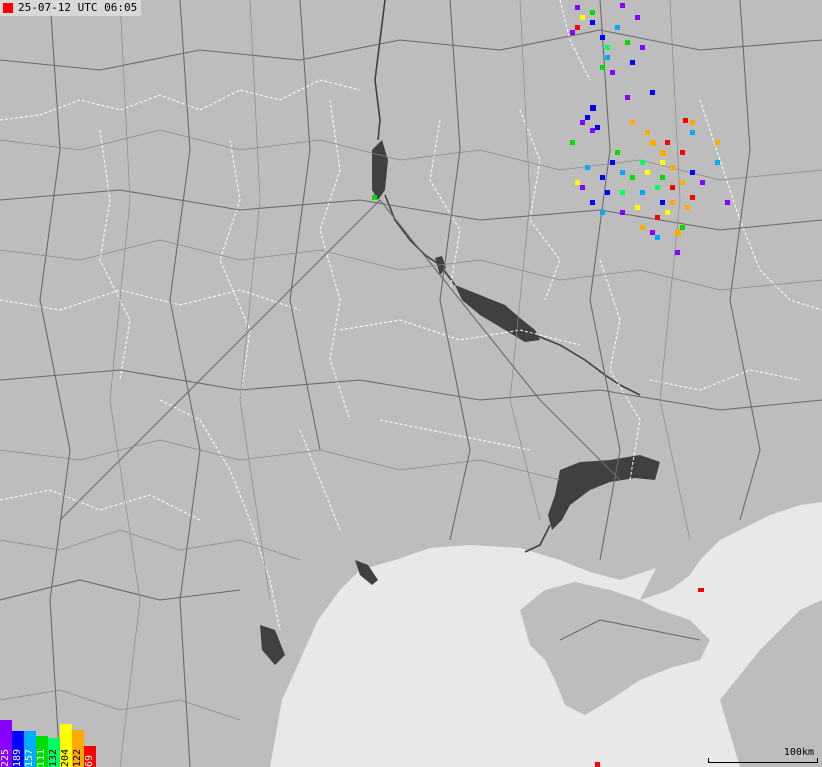 The image size is (822, 767). I want to click on legend-label: 69, so click(89, 760).